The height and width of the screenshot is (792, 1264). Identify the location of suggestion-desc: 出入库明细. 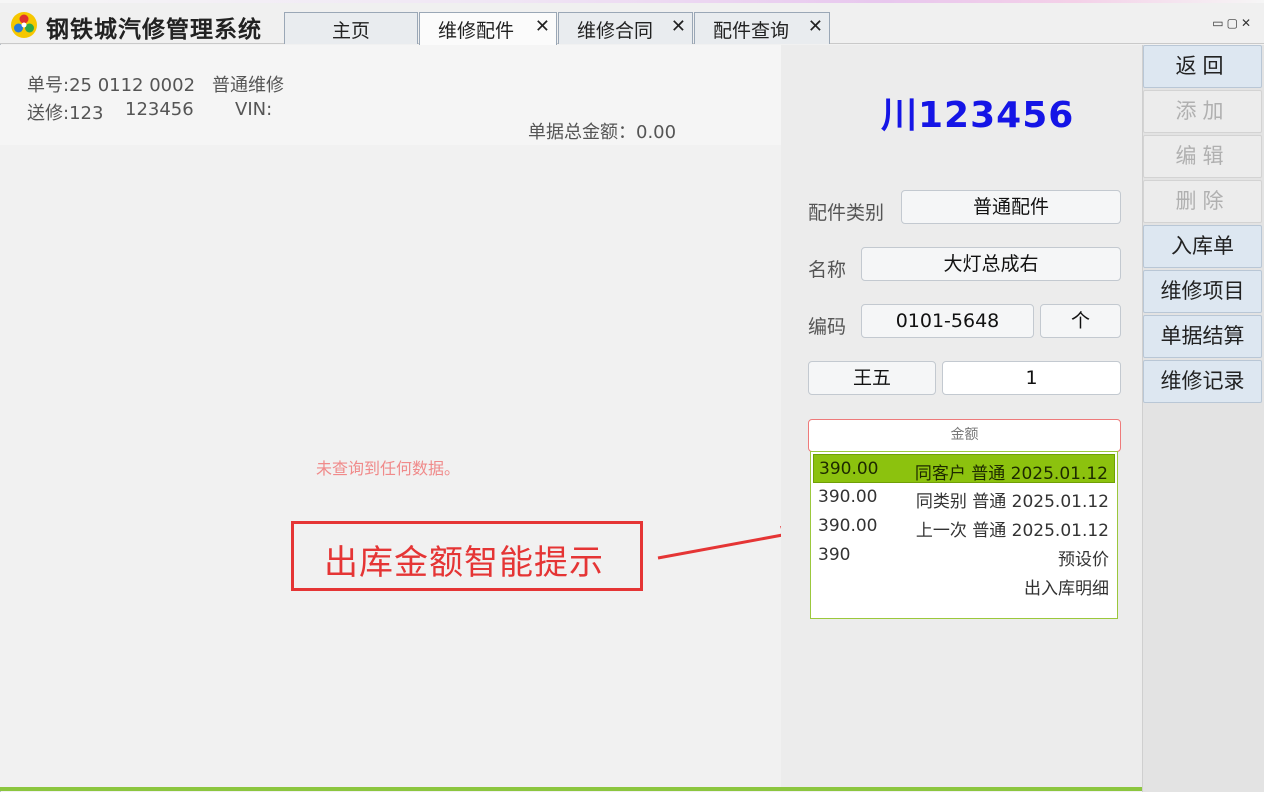
(1066, 589).